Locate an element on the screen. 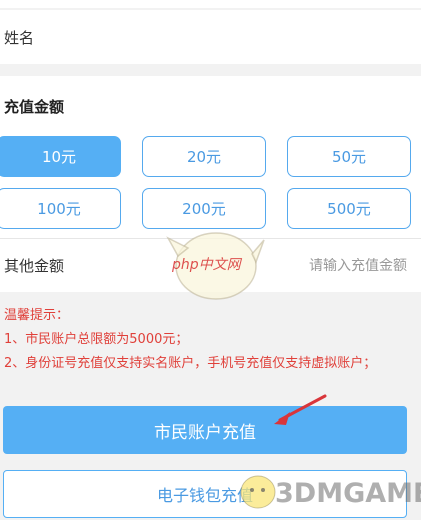 The height and width of the screenshot is (520, 421). amount-option-500: 500元 is located at coordinates (349, 208).